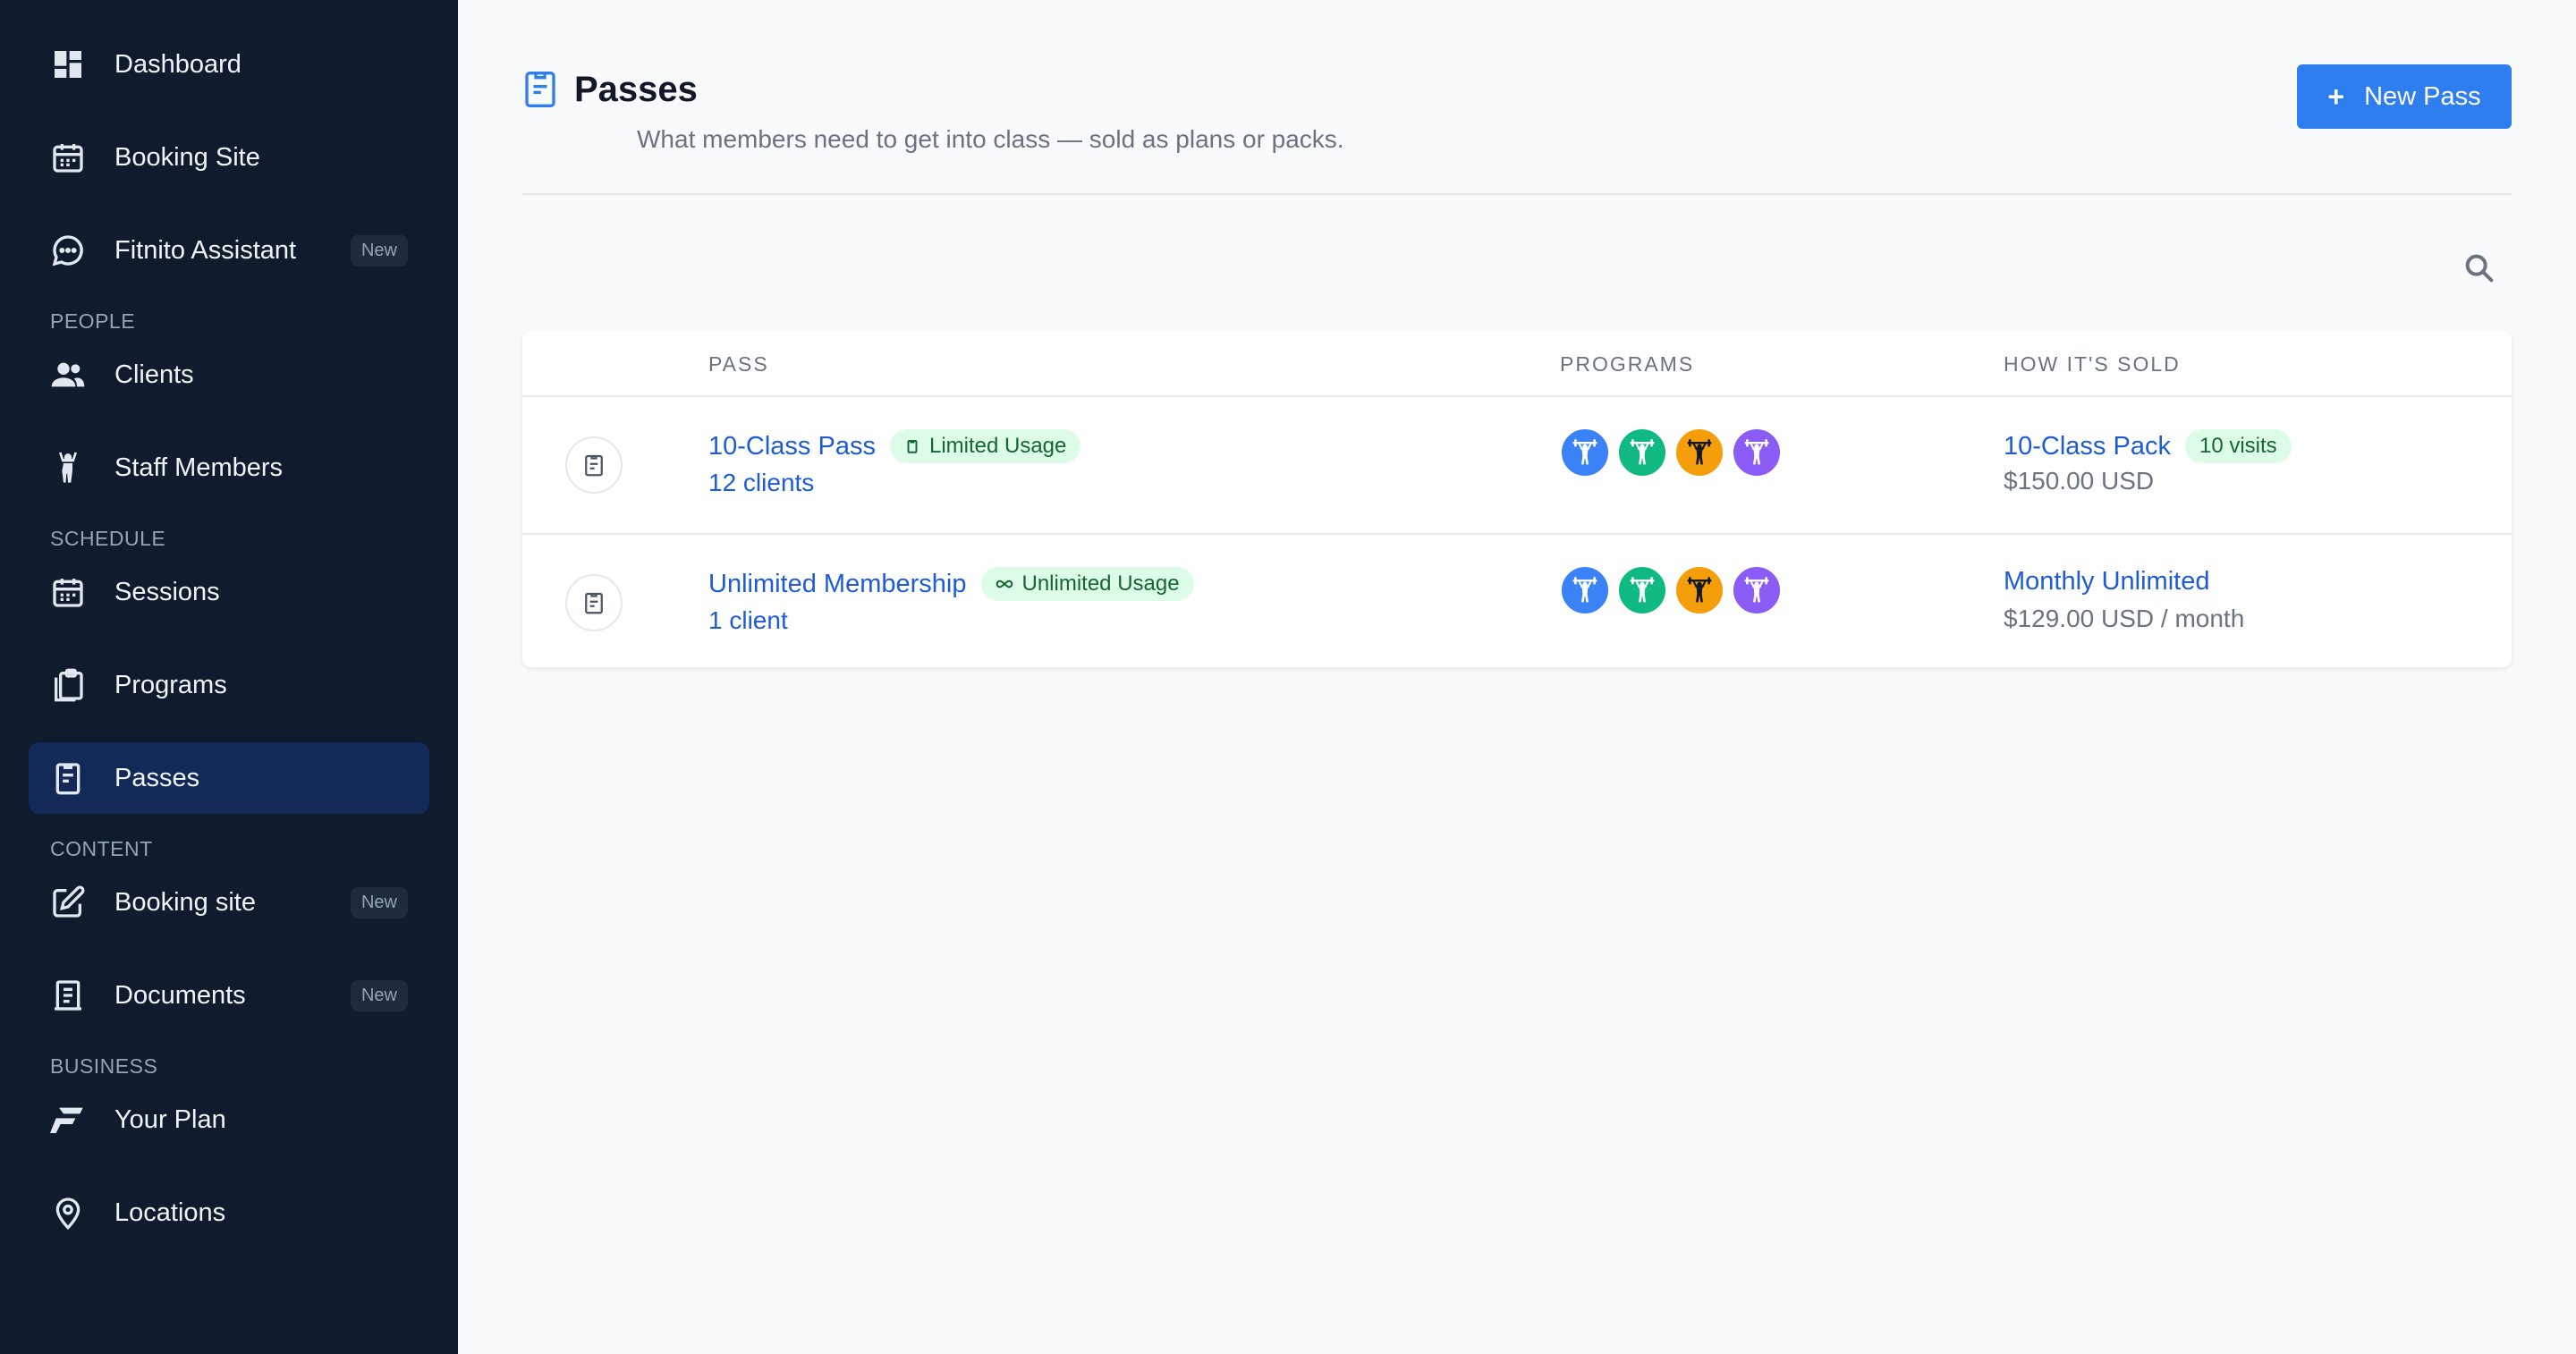 The image size is (2576, 1354). What do you see at coordinates (199, 468) in the screenshot?
I see `sidebar-item-label: Staff Members` at bounding box center [199, 468].